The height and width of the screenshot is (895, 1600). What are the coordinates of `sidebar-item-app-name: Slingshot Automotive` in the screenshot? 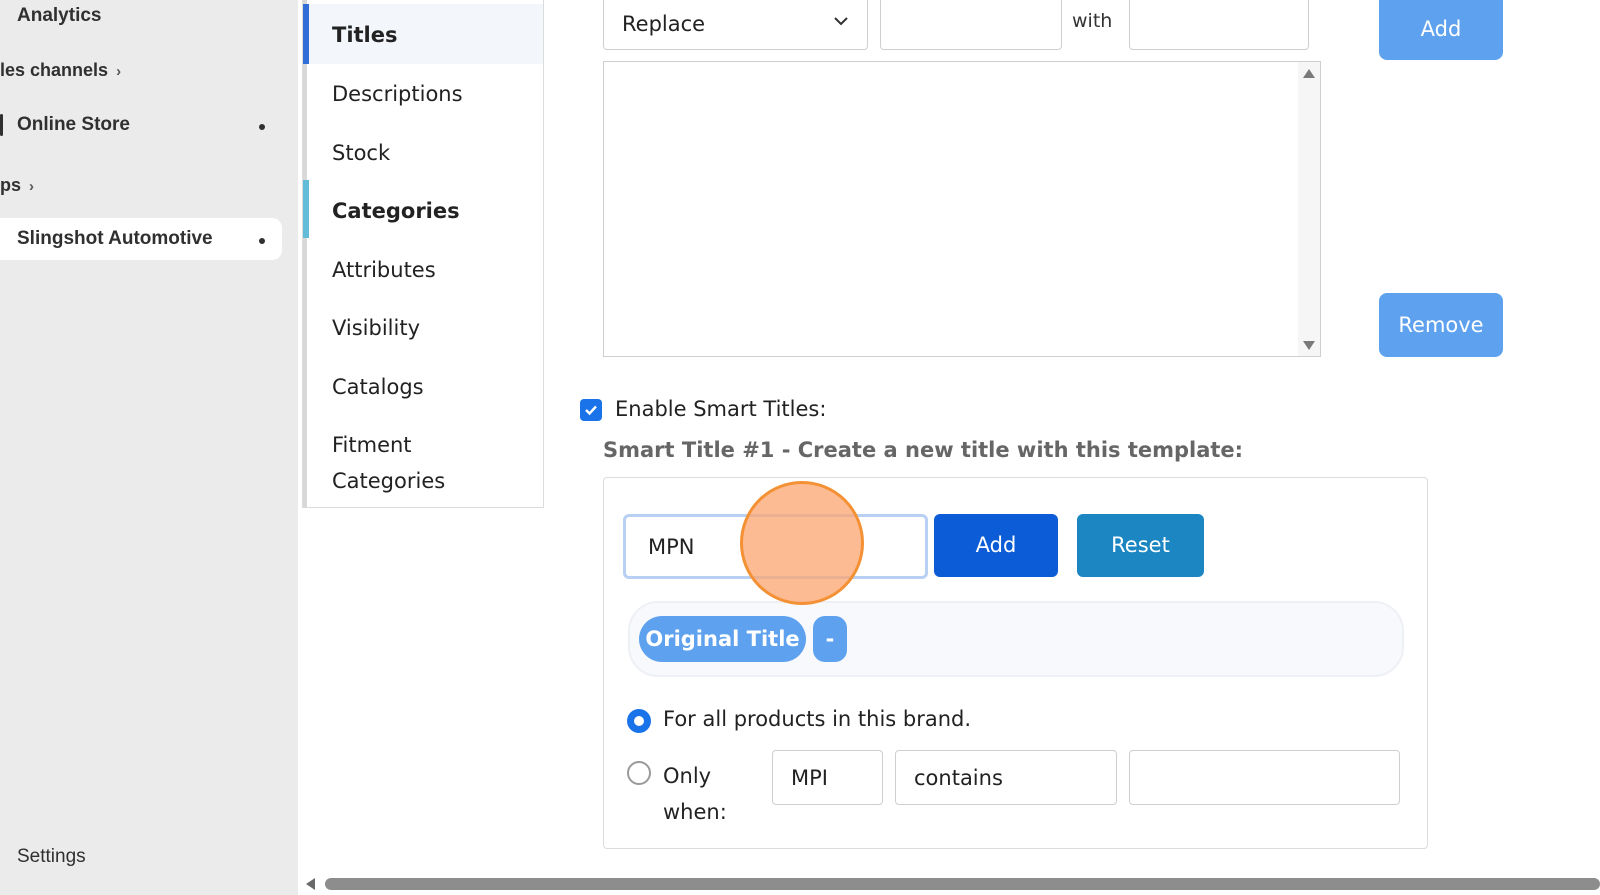 It's located at (115, 239).